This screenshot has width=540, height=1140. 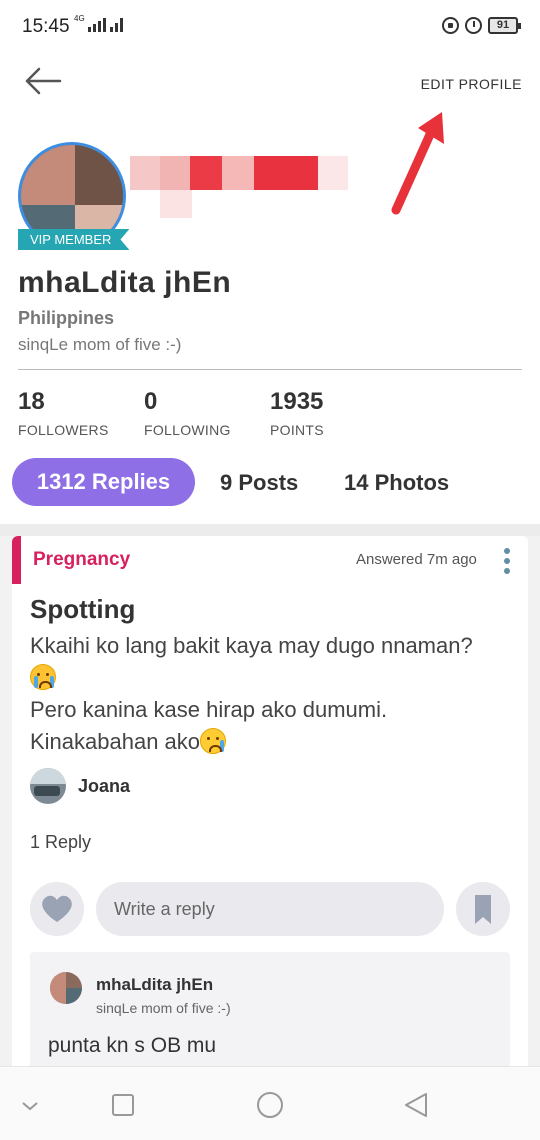 I want to click on stat-label: FOLLOWERS, so click(x=63, y=430).